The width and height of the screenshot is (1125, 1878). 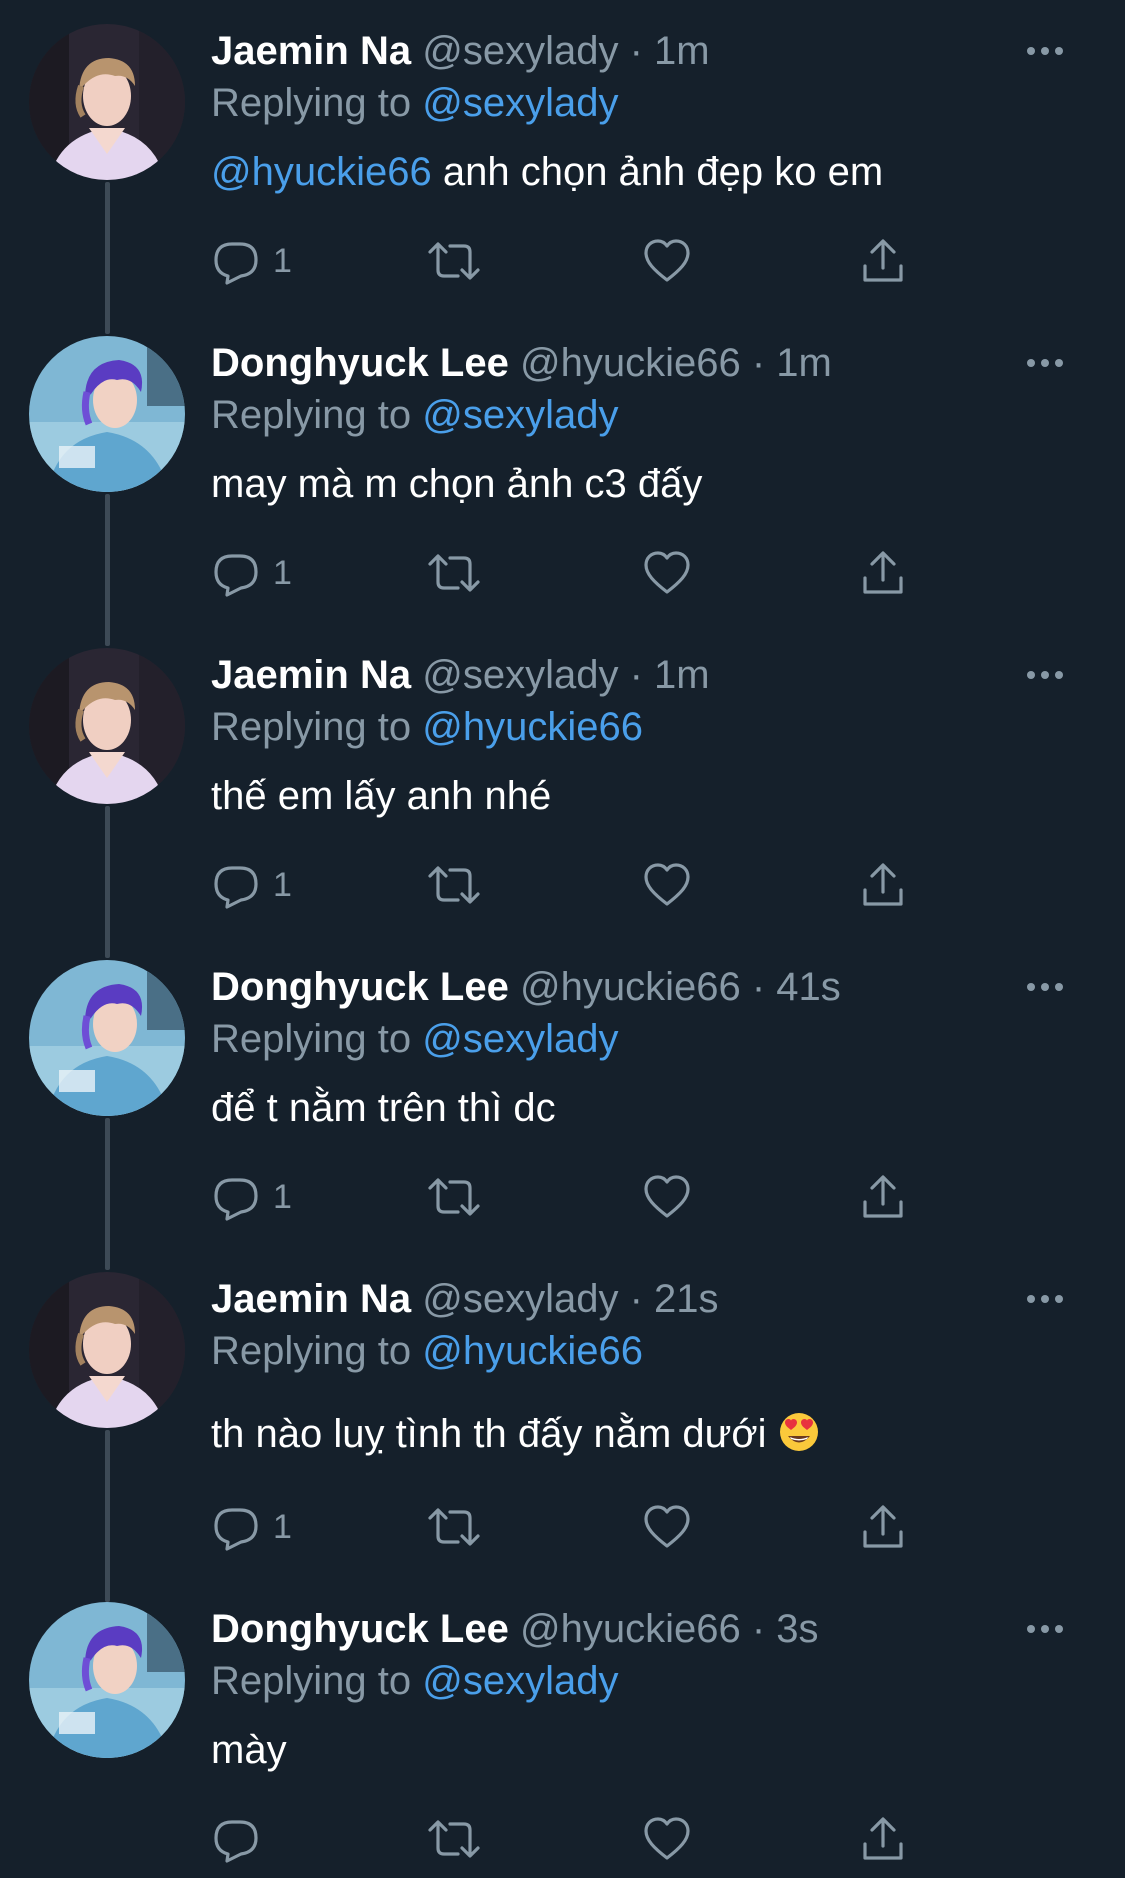 I want to click on retweet-icon, so click(x=454, y=1527).